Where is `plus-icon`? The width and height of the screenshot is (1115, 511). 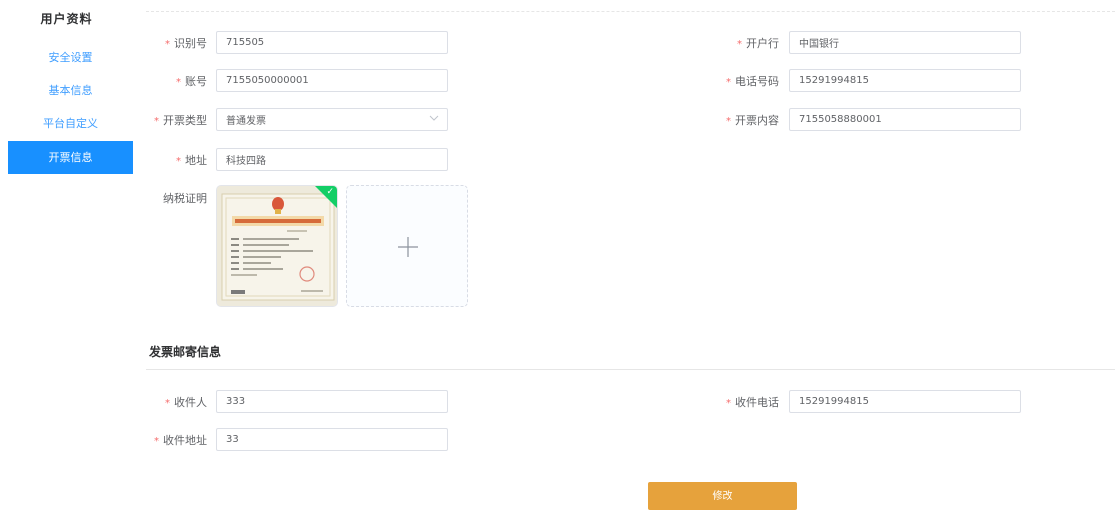
plus-icon is located at coordinates (408, 247).